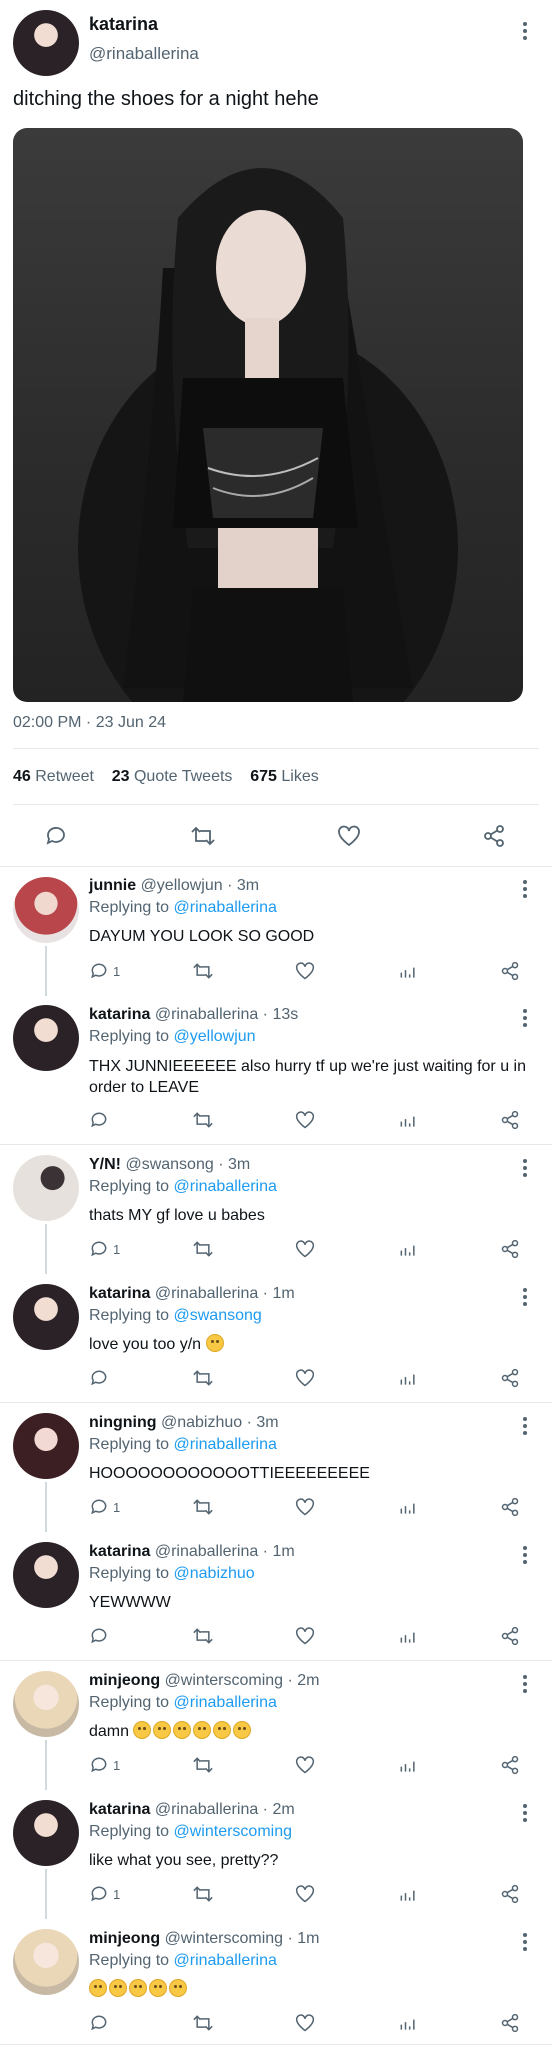 The image size is (552, 2048). What do you see at coordinates (200, 885) in the screenshot?
I see `reply-handle: @yellowjun · 3m` at bounding box center [200, 885].